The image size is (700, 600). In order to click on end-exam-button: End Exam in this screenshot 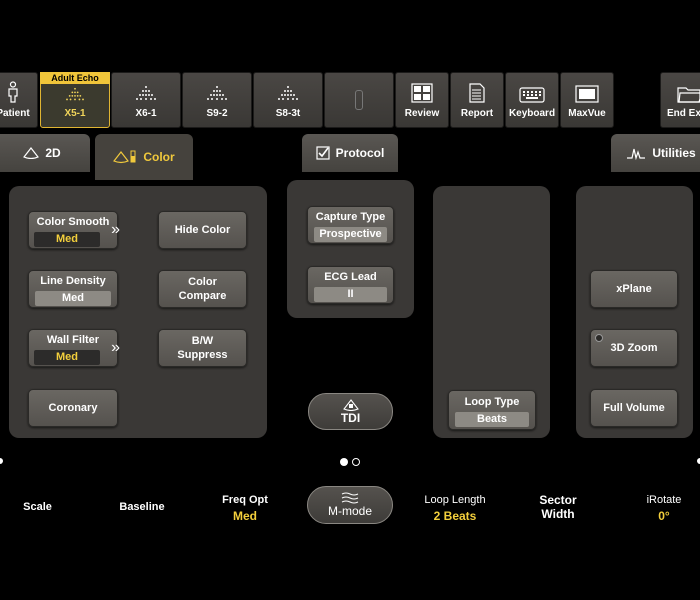, I will do `click(680, 100)`.